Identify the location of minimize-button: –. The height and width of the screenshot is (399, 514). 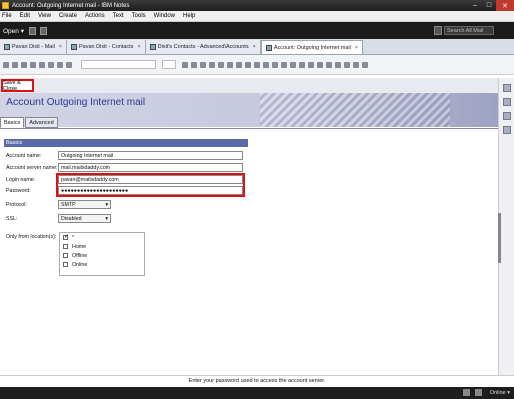
(475, 5).